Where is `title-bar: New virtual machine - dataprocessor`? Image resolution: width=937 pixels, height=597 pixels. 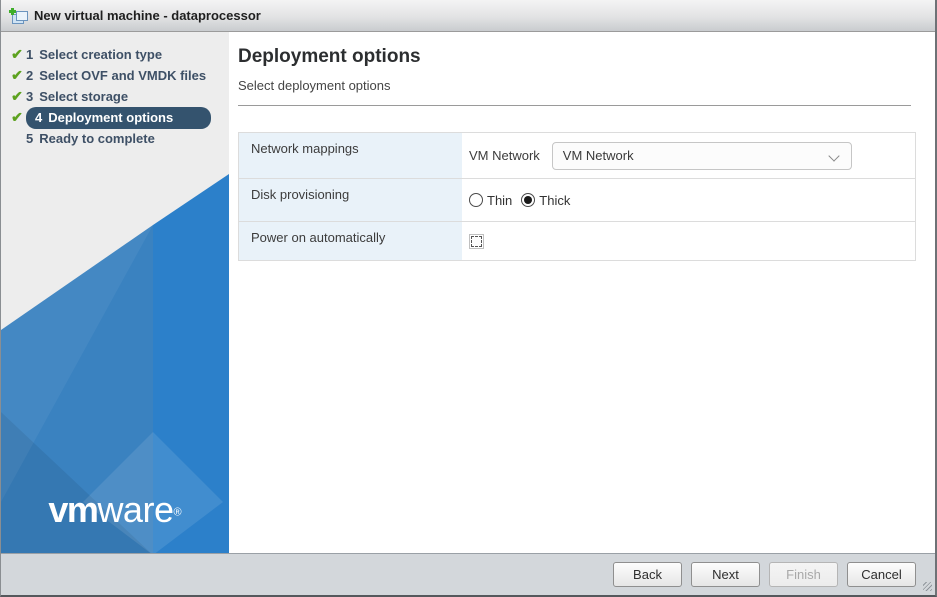 title-bar: New virtual machine - dataprocessor is located at coordinates (468, 16).